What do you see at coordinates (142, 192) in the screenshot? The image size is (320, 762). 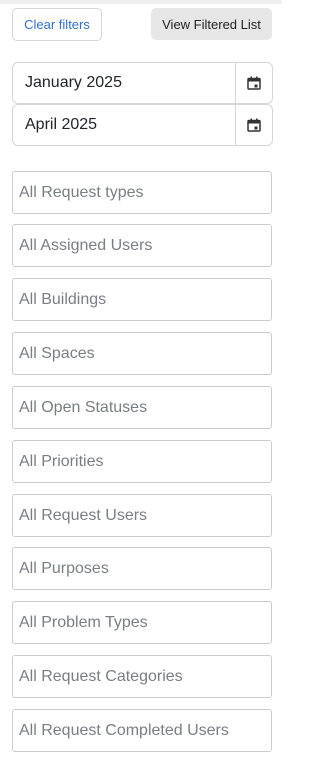 I see `request-types-filter: All Request types` at bounding box center [142, 192].